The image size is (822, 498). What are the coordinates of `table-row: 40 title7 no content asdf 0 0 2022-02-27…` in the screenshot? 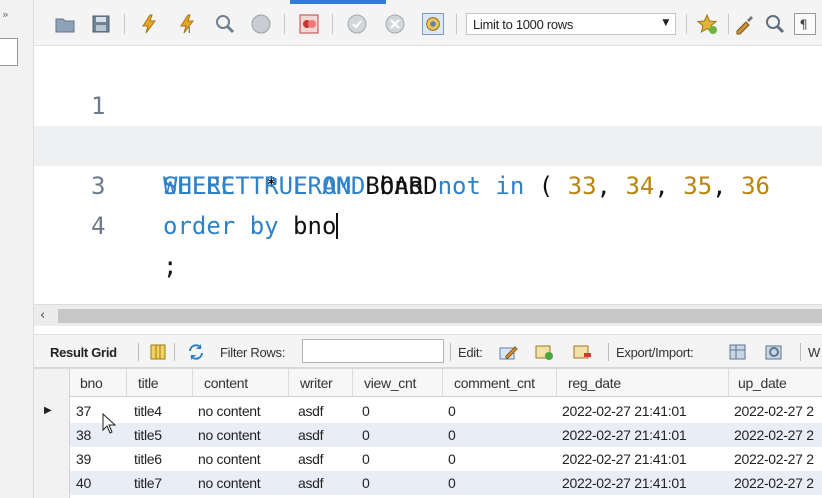 It's located at (428, 483).